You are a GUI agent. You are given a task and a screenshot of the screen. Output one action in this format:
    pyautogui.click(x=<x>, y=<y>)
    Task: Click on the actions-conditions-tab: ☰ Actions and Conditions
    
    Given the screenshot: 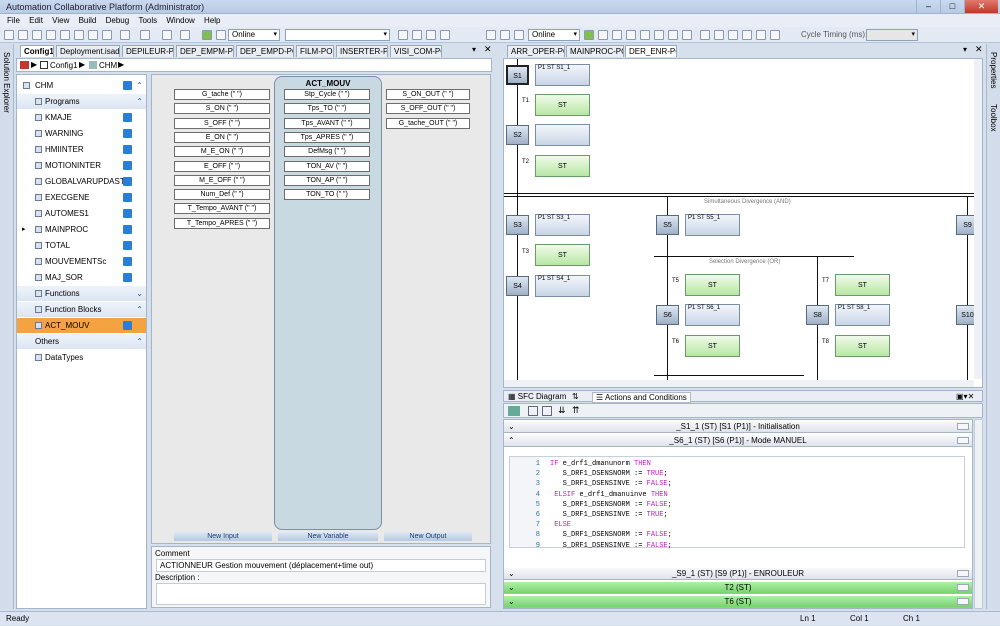 What is the action you would take?
    pyautogui.click(x=641, y=397)
    